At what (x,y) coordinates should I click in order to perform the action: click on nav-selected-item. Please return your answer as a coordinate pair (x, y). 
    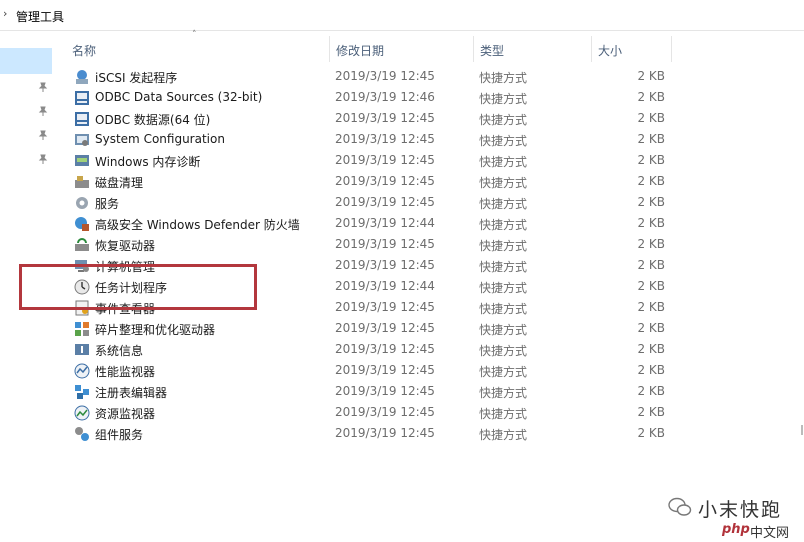
    Looking at the image, I should click on (26, 61).